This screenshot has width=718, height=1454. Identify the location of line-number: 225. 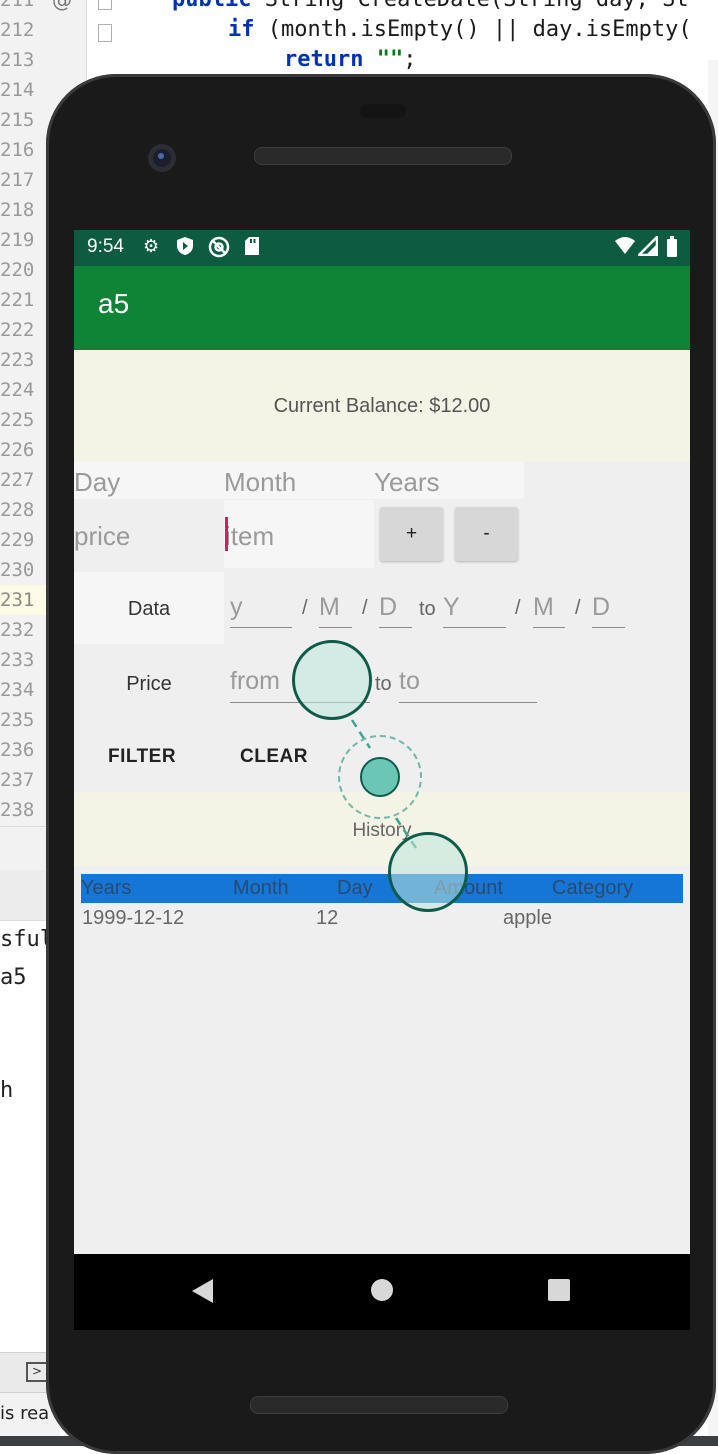
(17, 420).